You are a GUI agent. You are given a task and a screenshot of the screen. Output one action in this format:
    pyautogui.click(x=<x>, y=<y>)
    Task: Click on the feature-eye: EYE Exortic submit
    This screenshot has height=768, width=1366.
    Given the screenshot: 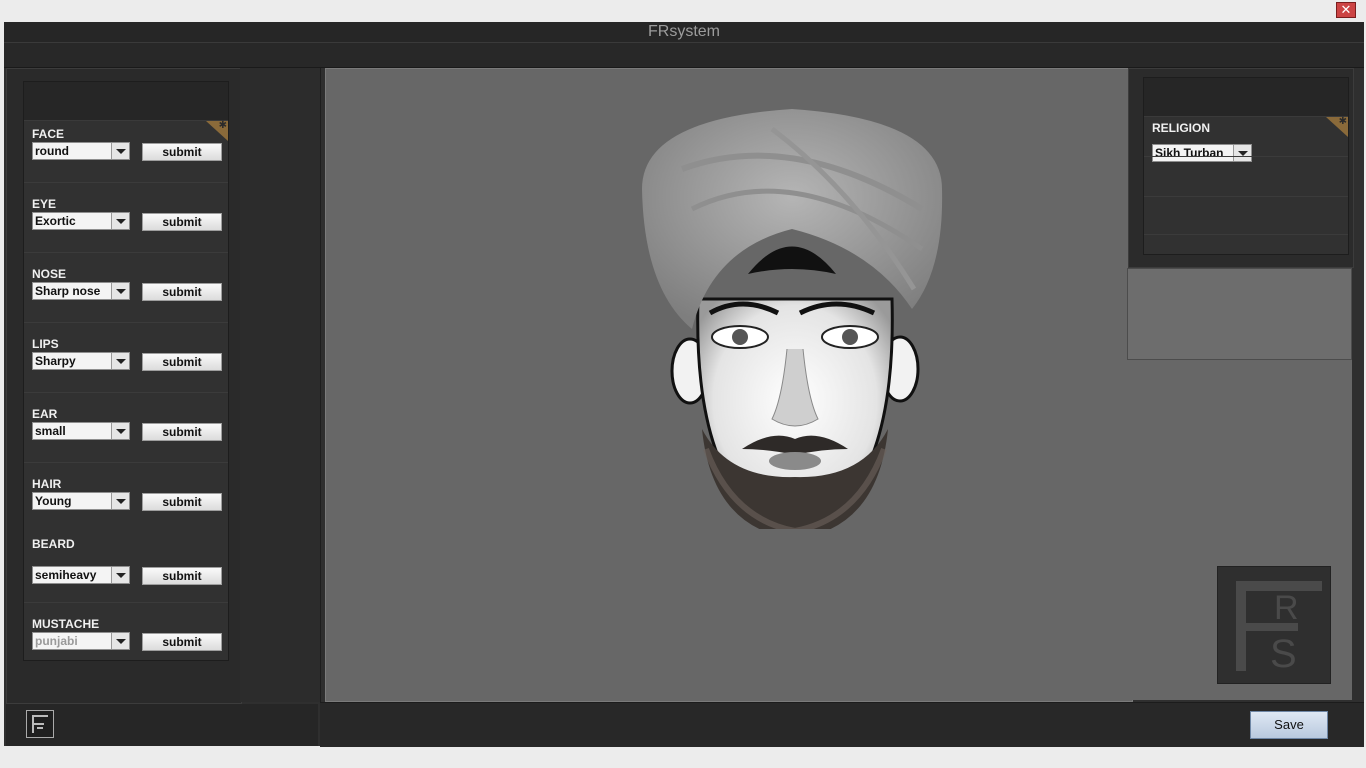 What is the action you would take?
    pyautogui.click(x=128, y=214)
    